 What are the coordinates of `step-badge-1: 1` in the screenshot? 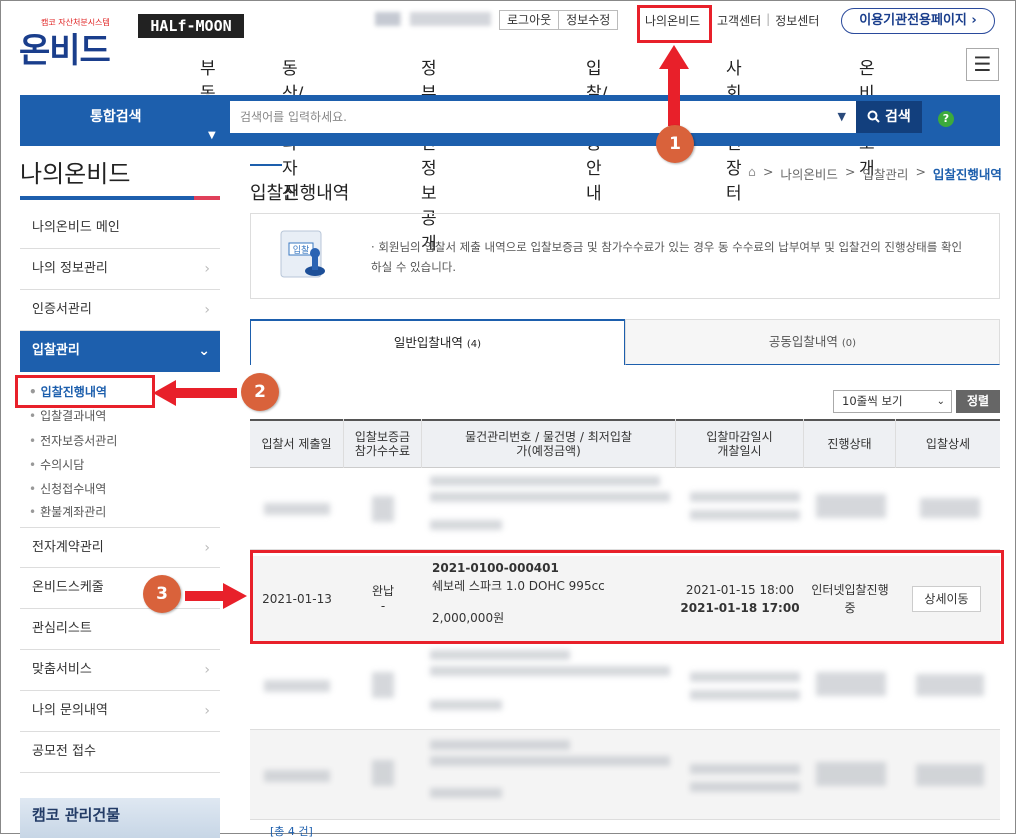 It's located at (675, 144).